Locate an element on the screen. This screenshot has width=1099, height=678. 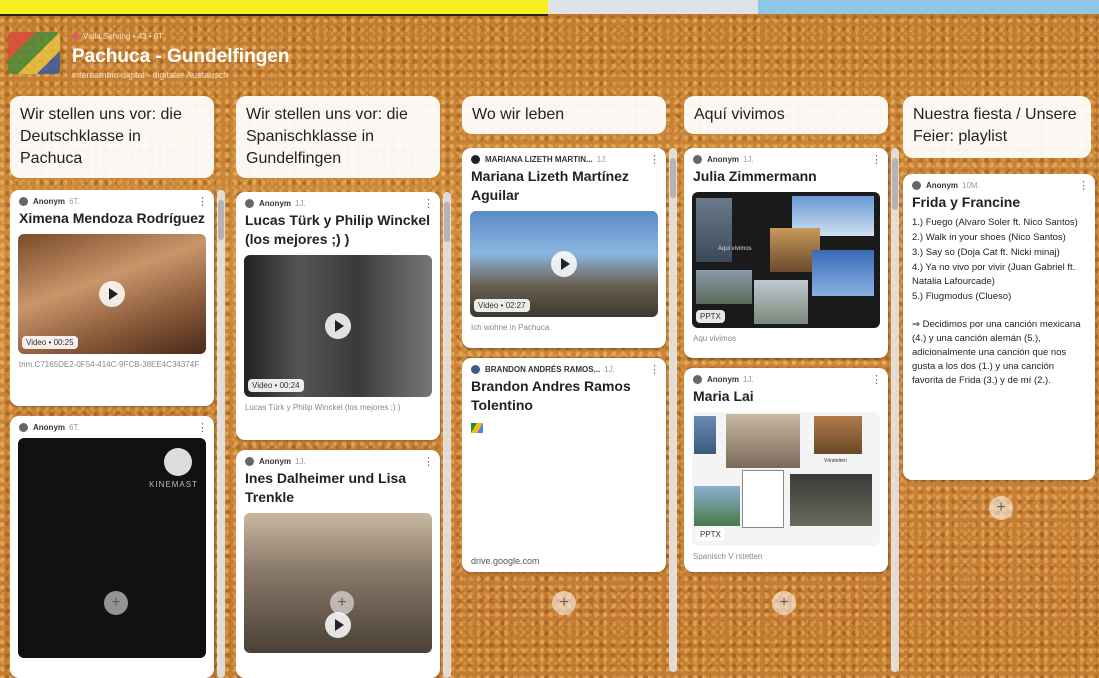
google-drive-icon is located at coordinates (477, 428).